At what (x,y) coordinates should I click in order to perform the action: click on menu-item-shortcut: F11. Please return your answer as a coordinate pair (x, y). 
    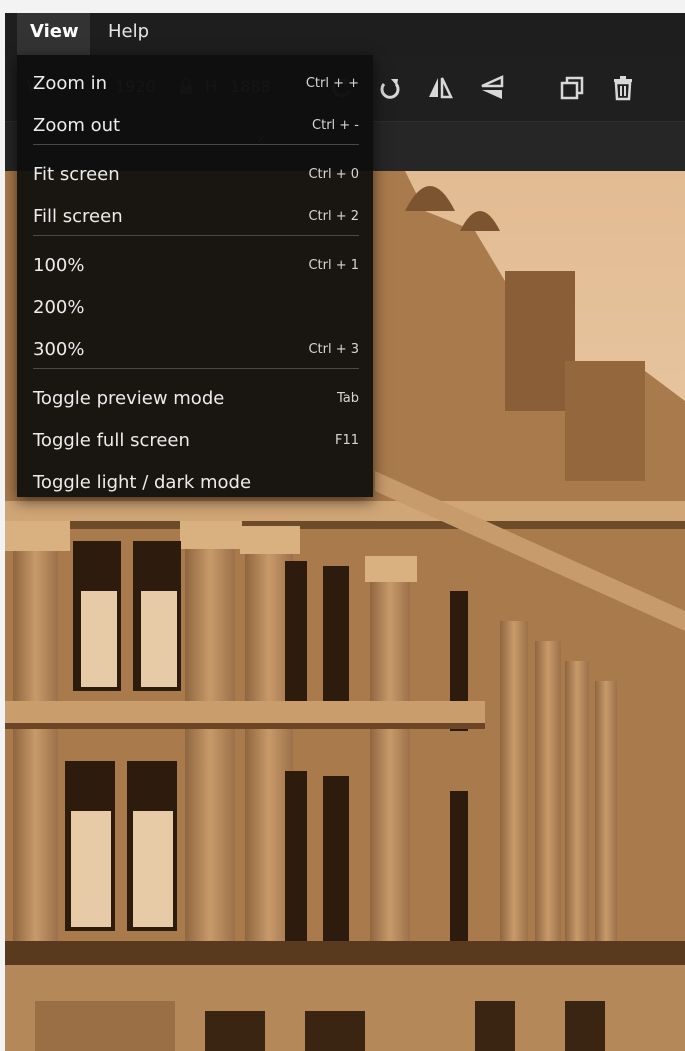
    Looking at the image, I should click on (346, 440).